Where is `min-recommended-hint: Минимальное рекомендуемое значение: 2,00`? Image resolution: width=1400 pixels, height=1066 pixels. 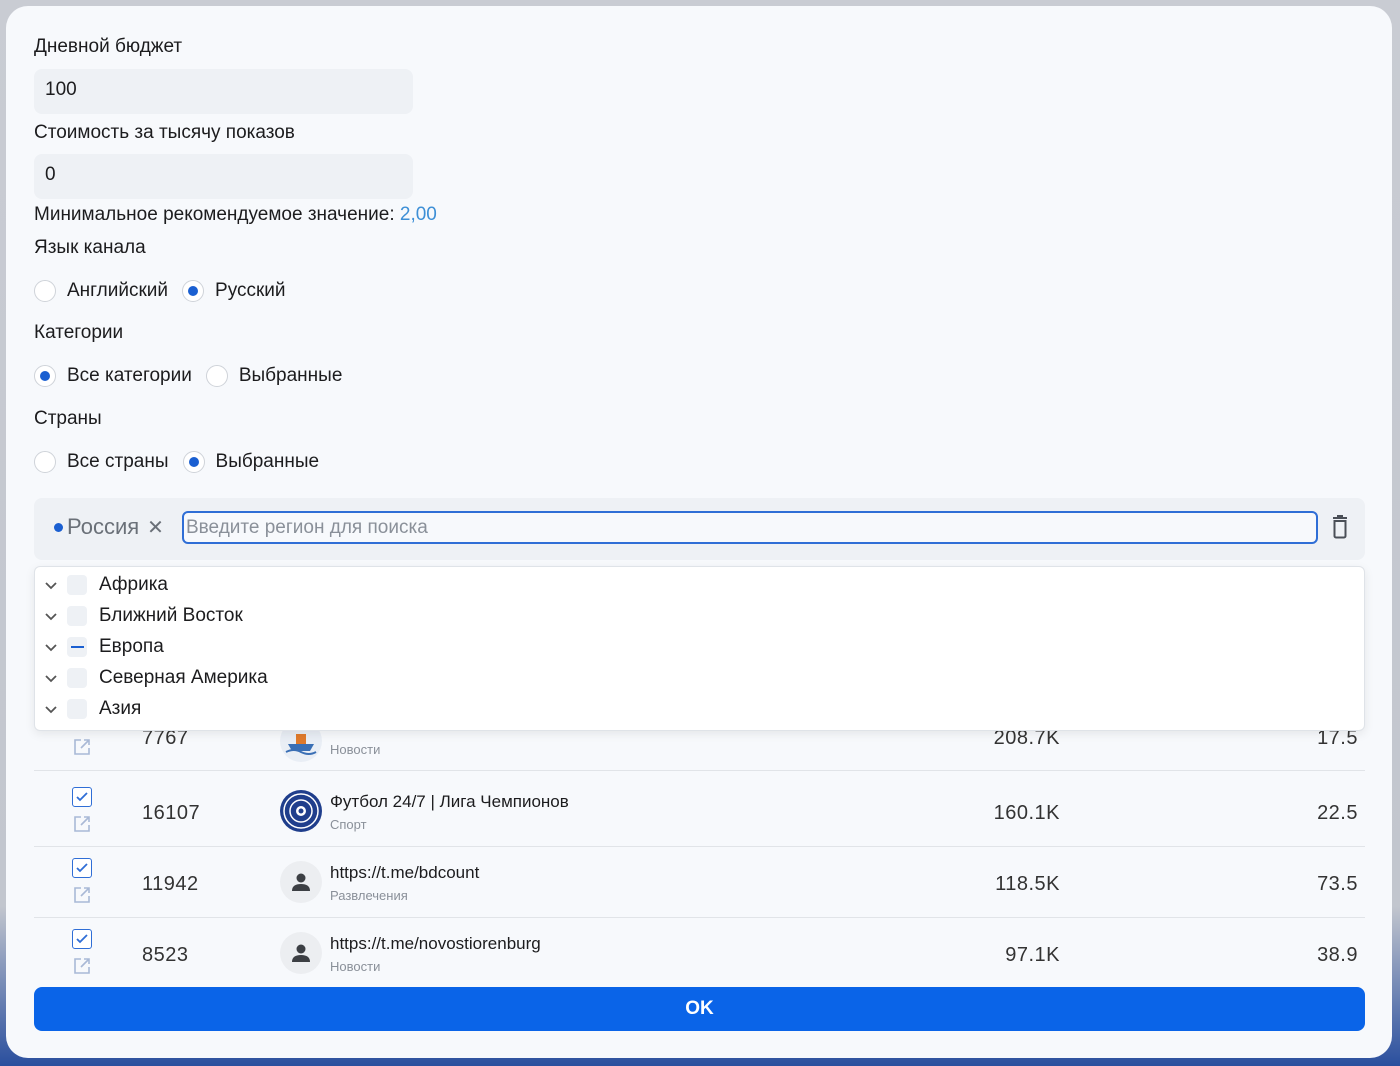
min-recommended-hint: Минимальное рекомендуемое значение: 2,00 is located at coordinates (235, 215).